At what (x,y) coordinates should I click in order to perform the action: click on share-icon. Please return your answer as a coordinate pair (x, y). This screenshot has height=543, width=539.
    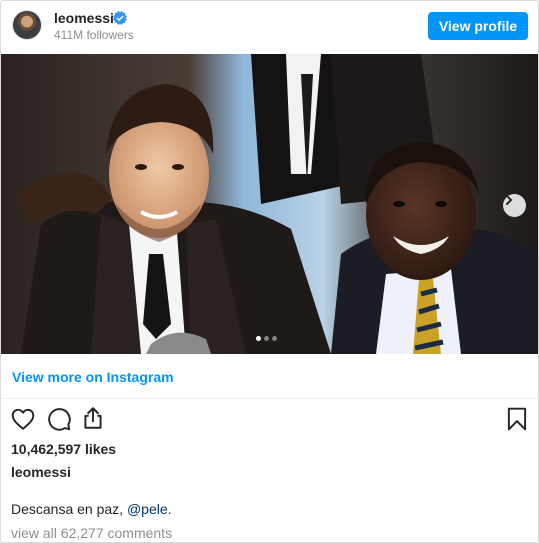
    Looking at the image, I should click on (93, 418).